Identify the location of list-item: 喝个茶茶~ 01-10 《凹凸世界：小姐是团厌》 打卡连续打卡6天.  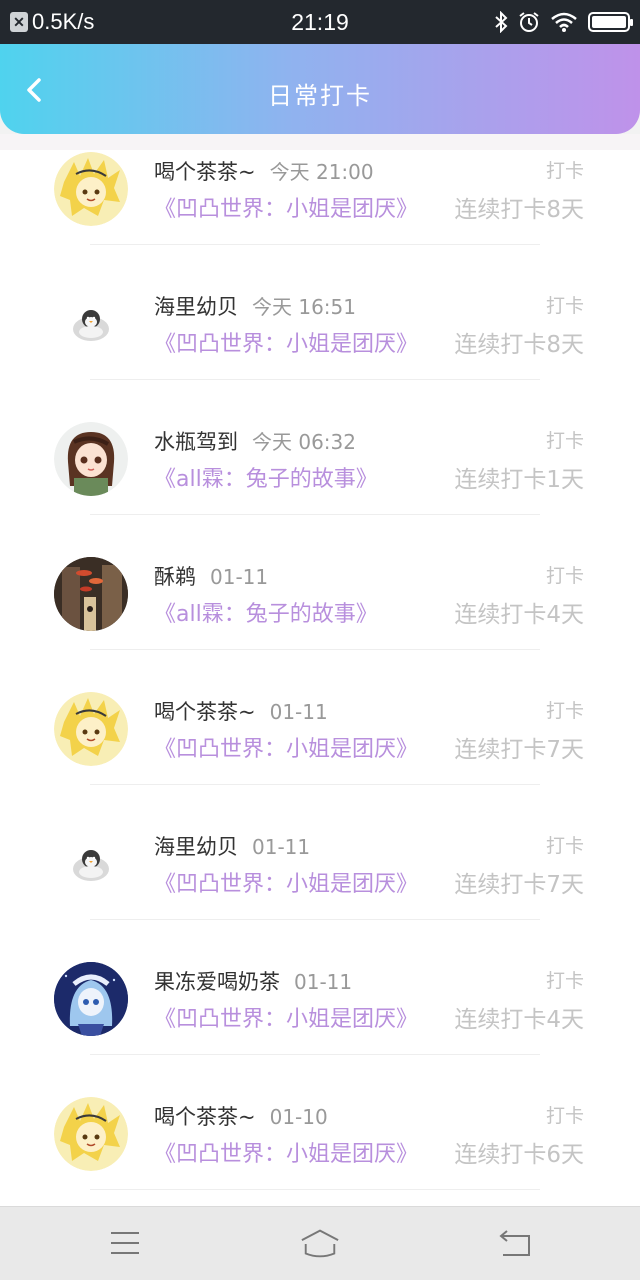
(320, 1141).